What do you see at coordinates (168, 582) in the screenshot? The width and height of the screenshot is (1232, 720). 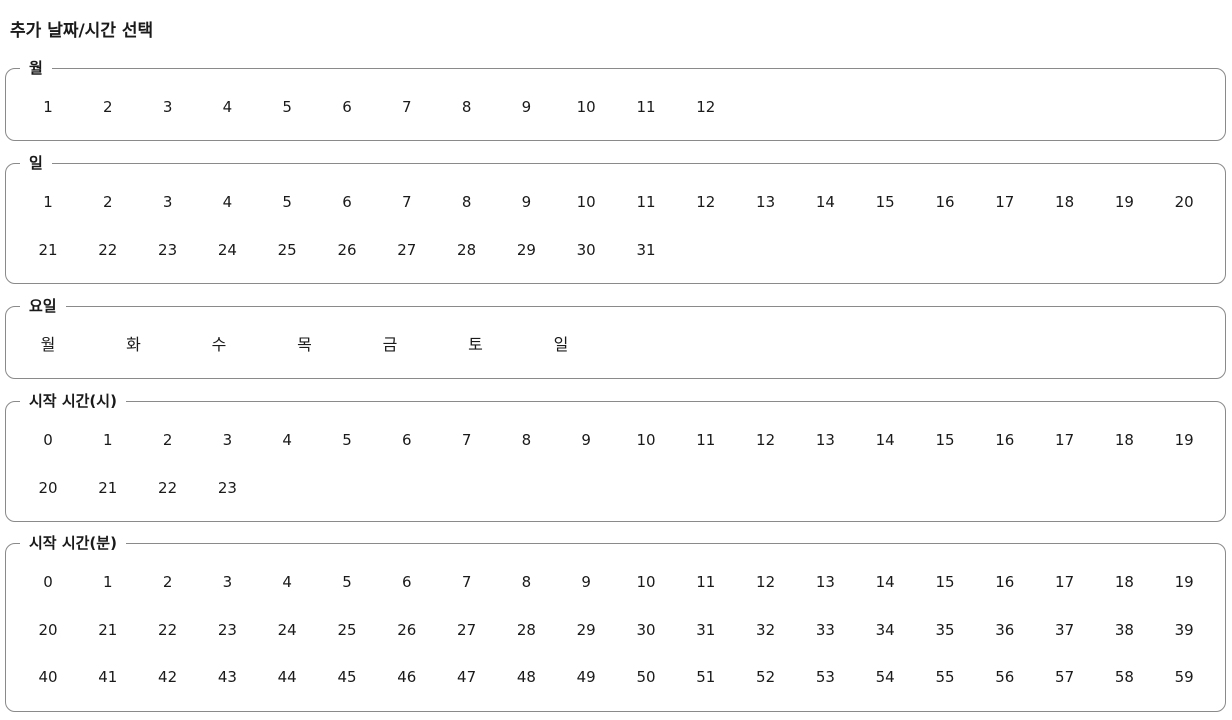 I see `minute-option: 2` at bounding box center [168, 582].